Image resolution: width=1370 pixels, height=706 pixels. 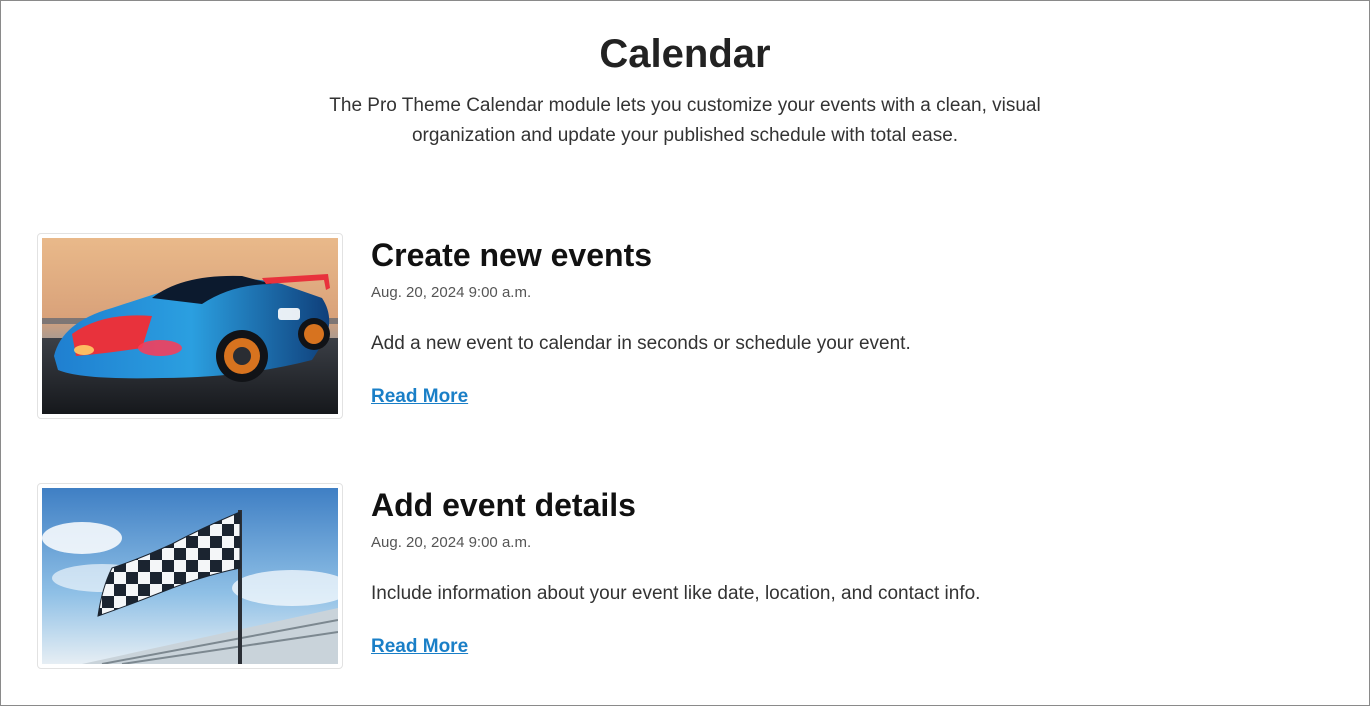 I want to click on page-title: Calendar, so click(x=685, y=54).